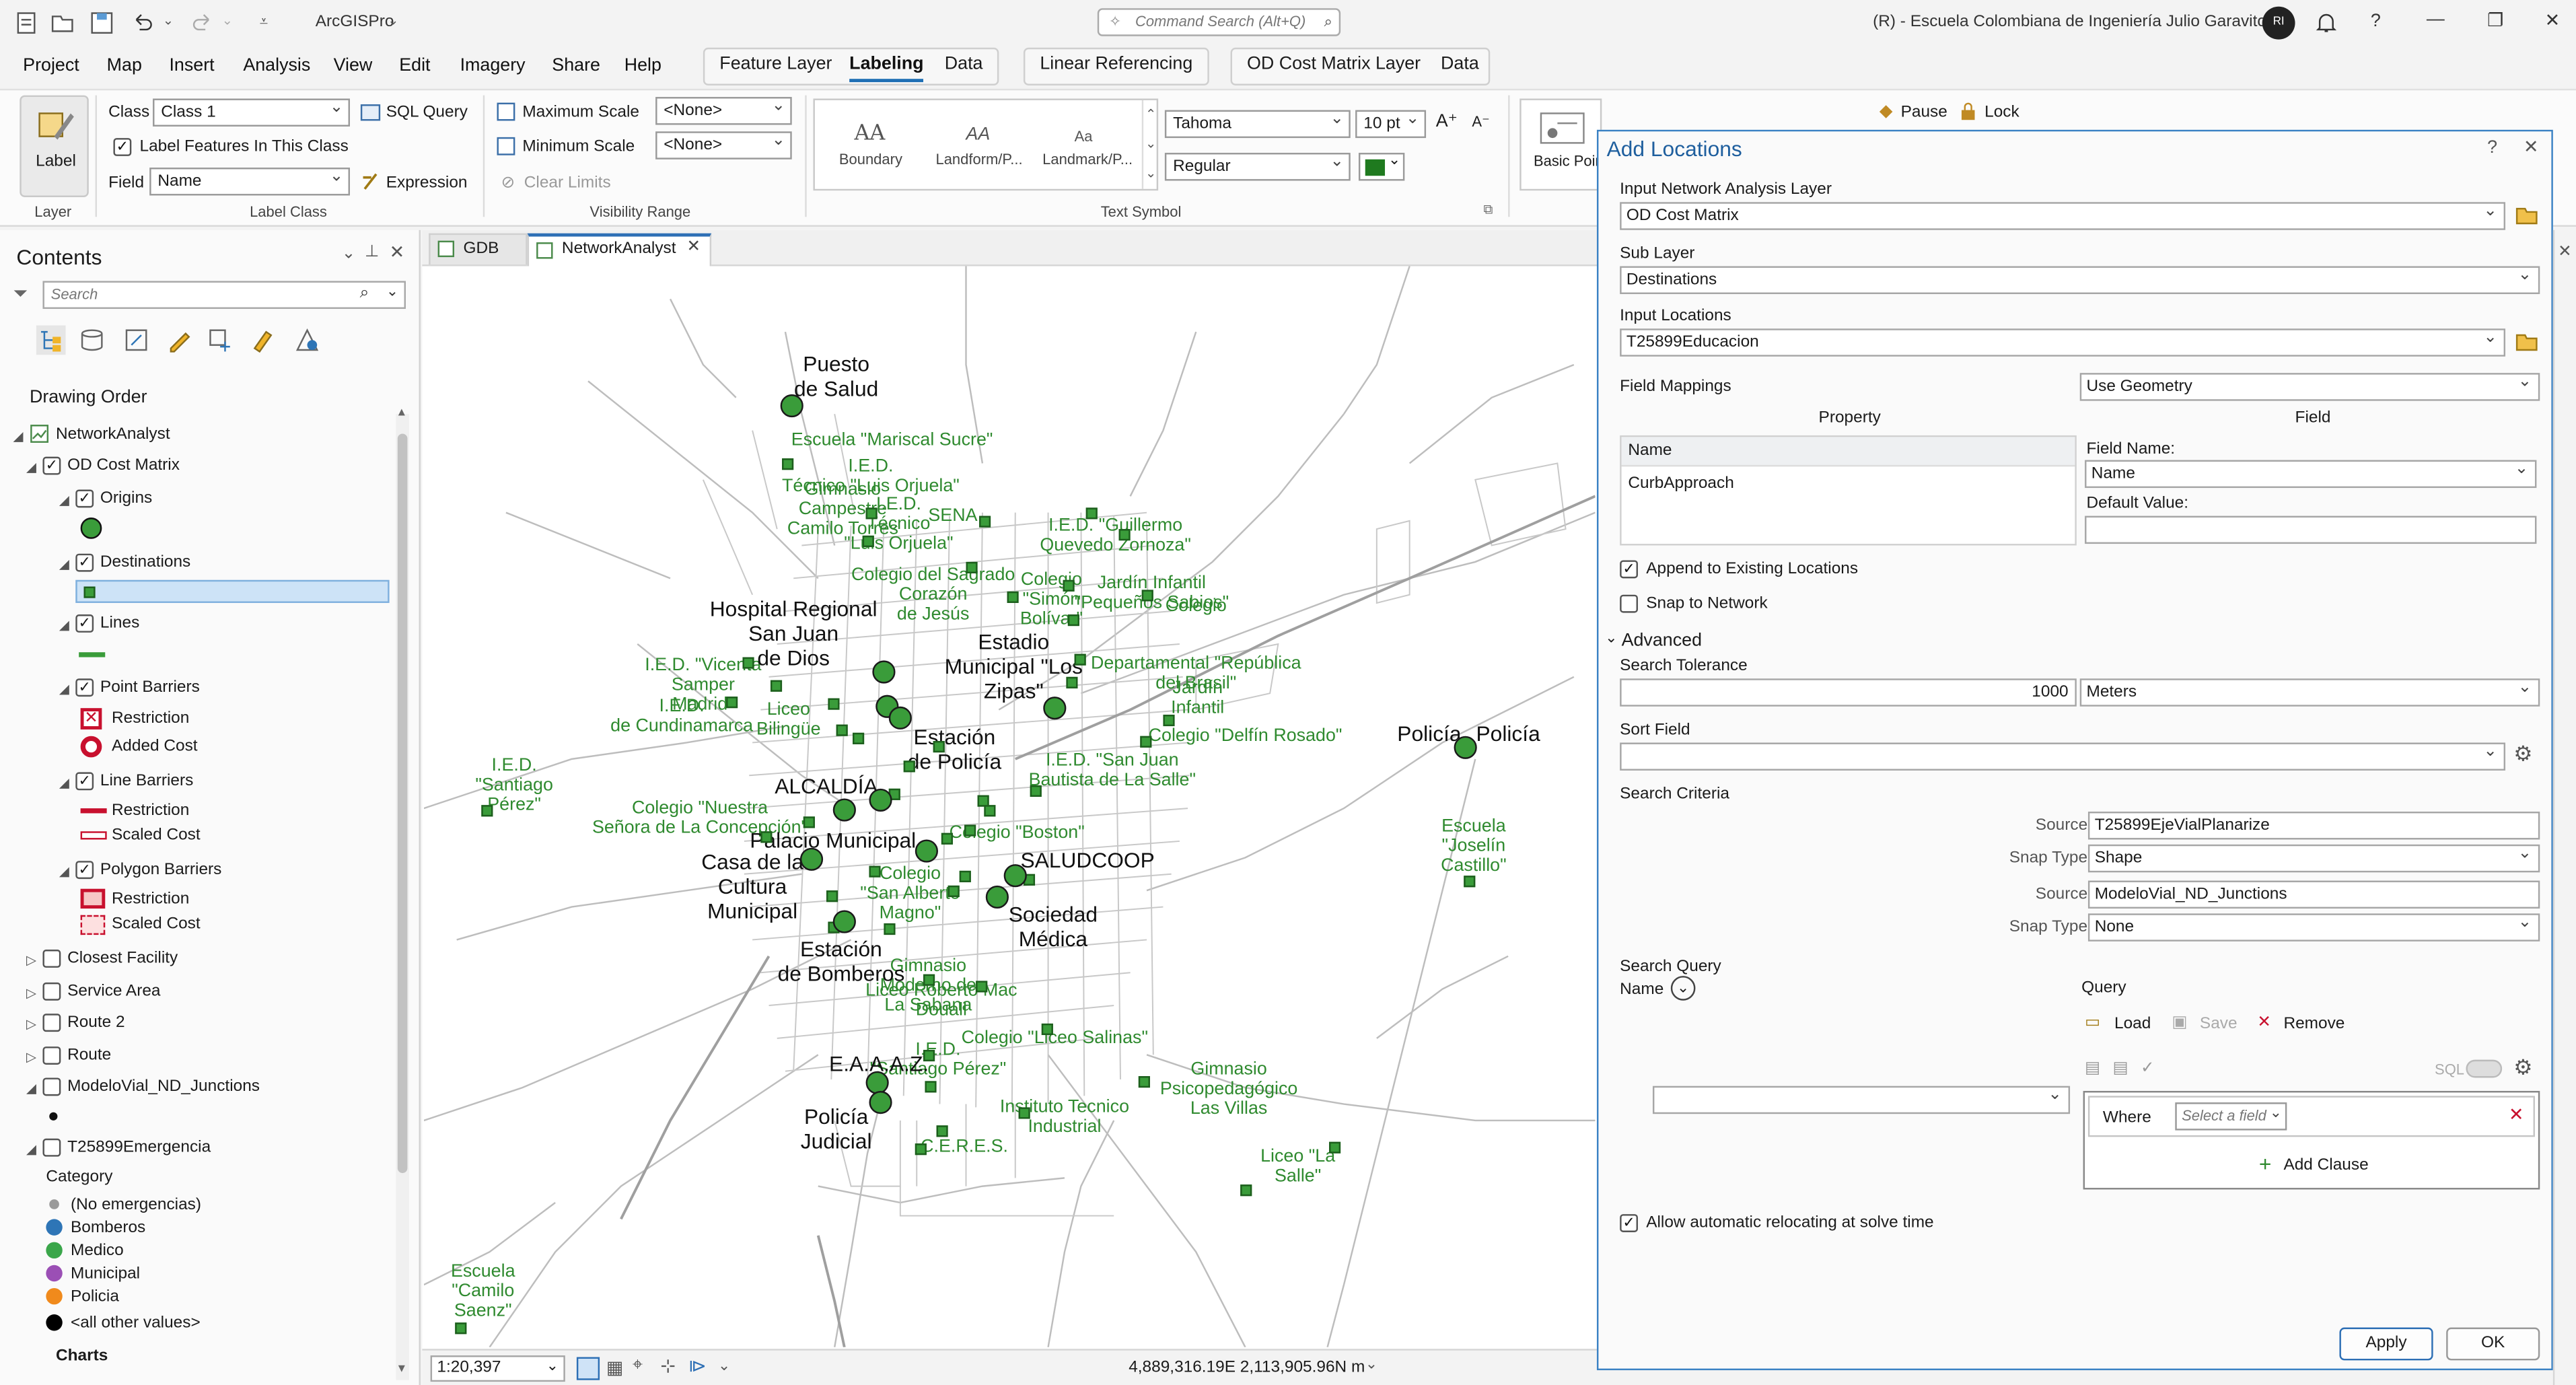  I want to click on layer-polygon-barriers: Polygon Barriers, so click(160, 870).